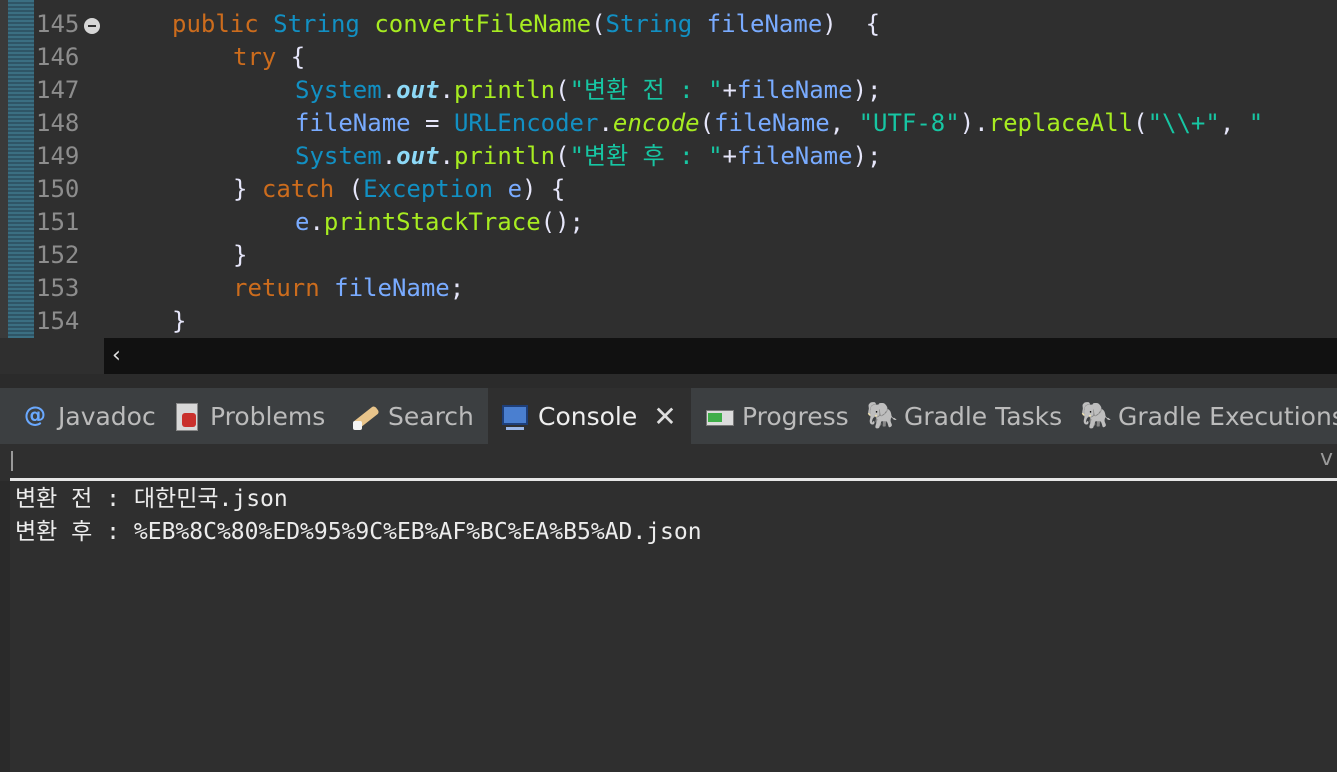 This screenshot has width=1337, height=772. What do you see at coordinates (720, 356) in the screenshot?
I see `horizontal-scrollbar: ‹` at bounding box center [720, 356].